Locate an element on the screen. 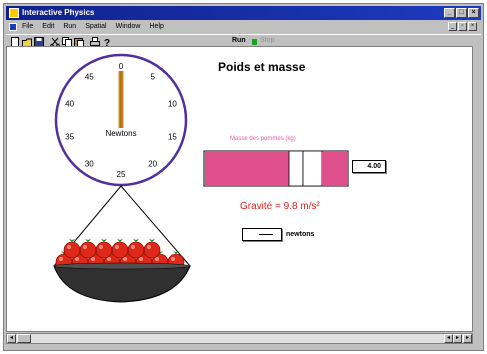 The image size is (487, 354). dial-tick-20: 20 is located at coordinates (152, 164).